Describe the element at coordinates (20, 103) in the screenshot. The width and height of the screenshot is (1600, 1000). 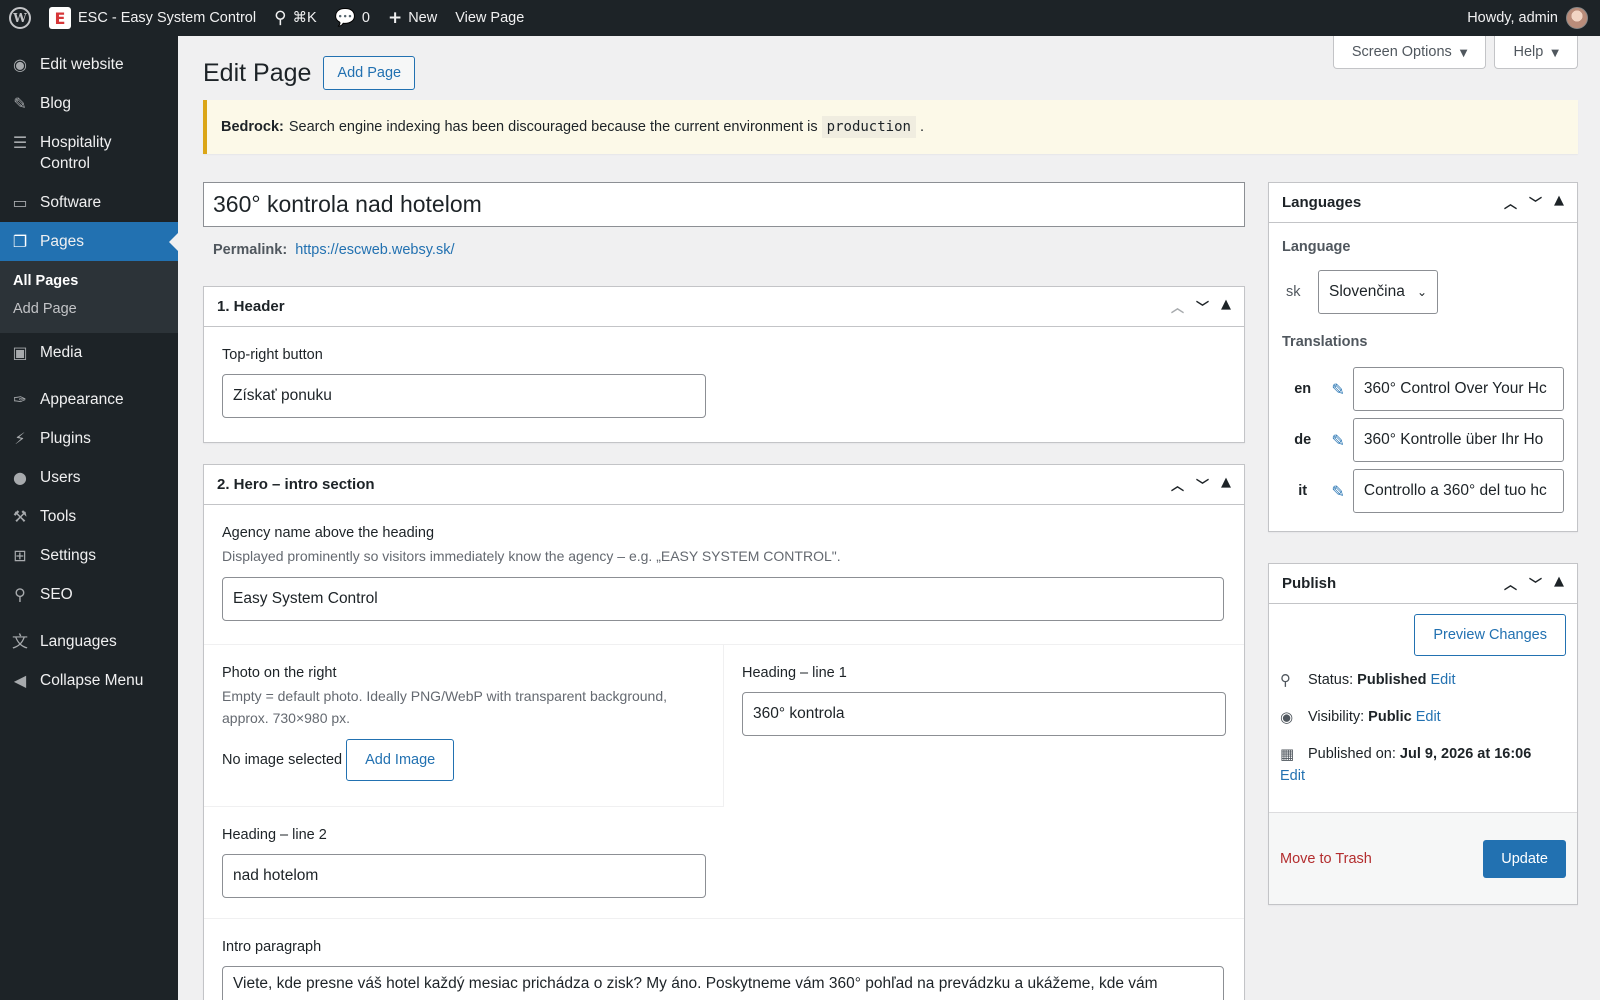
I see `pin-icon: ✎` at that location.